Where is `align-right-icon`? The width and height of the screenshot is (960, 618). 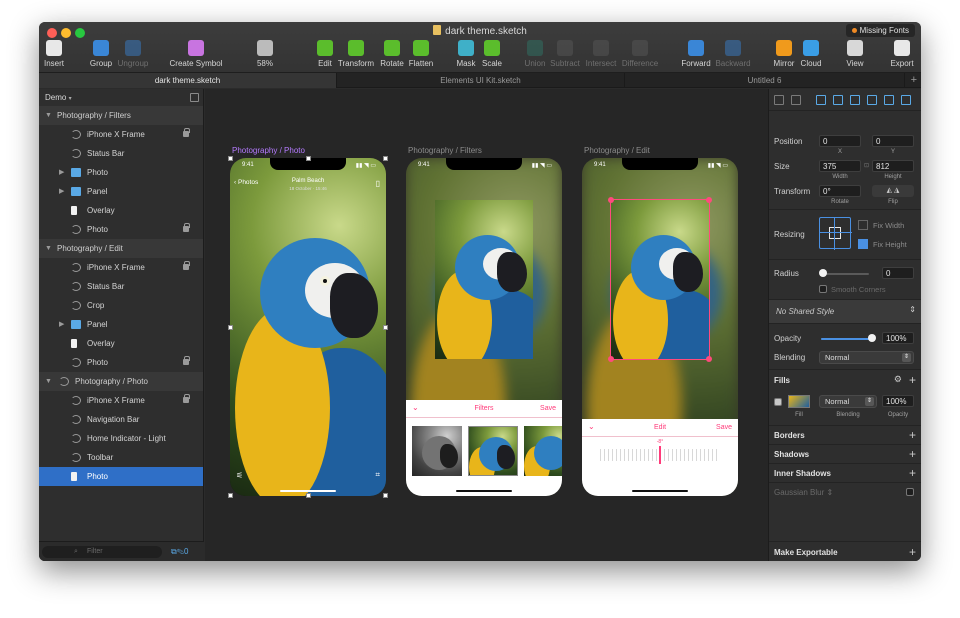
align-right-icon is located at coordinates (855, 100).